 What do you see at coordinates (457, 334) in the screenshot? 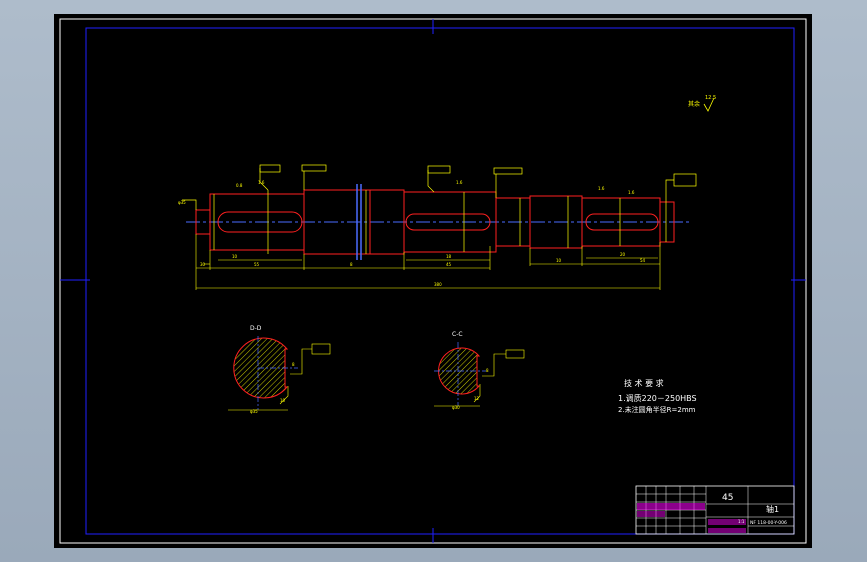
I see `section-label: C-C` at bounding box center [457, 334].